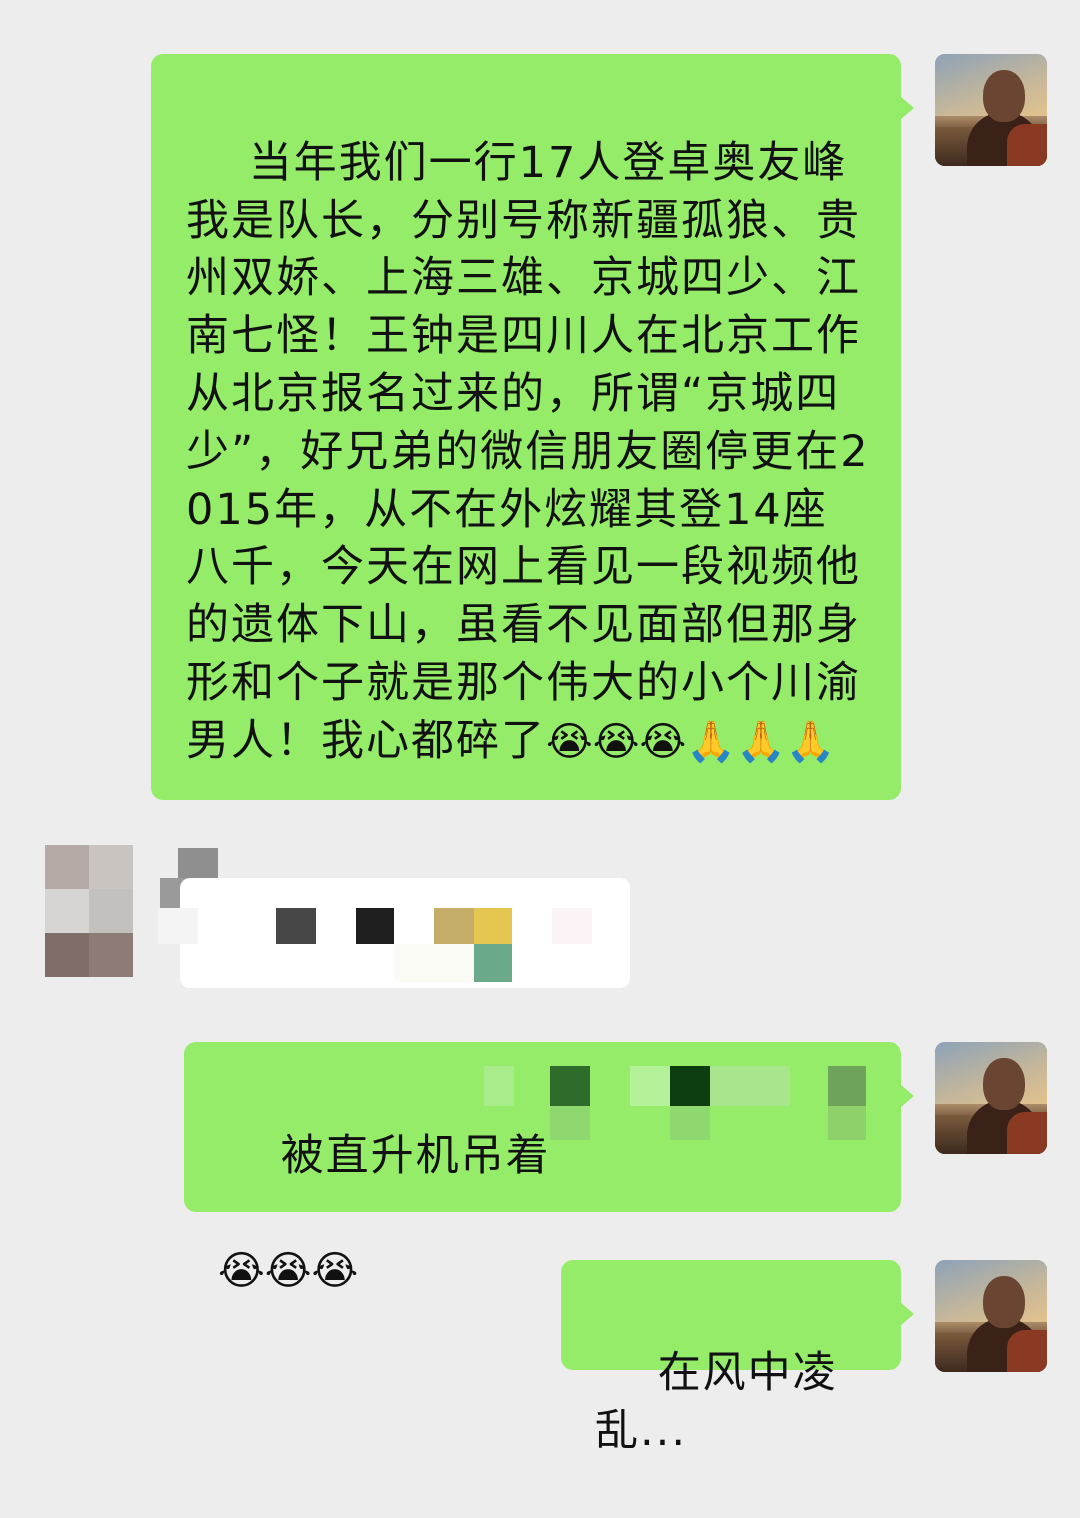 This screenshot has height=1518, width=1080. I want to click on avatar-blurred, so click(89, 911).